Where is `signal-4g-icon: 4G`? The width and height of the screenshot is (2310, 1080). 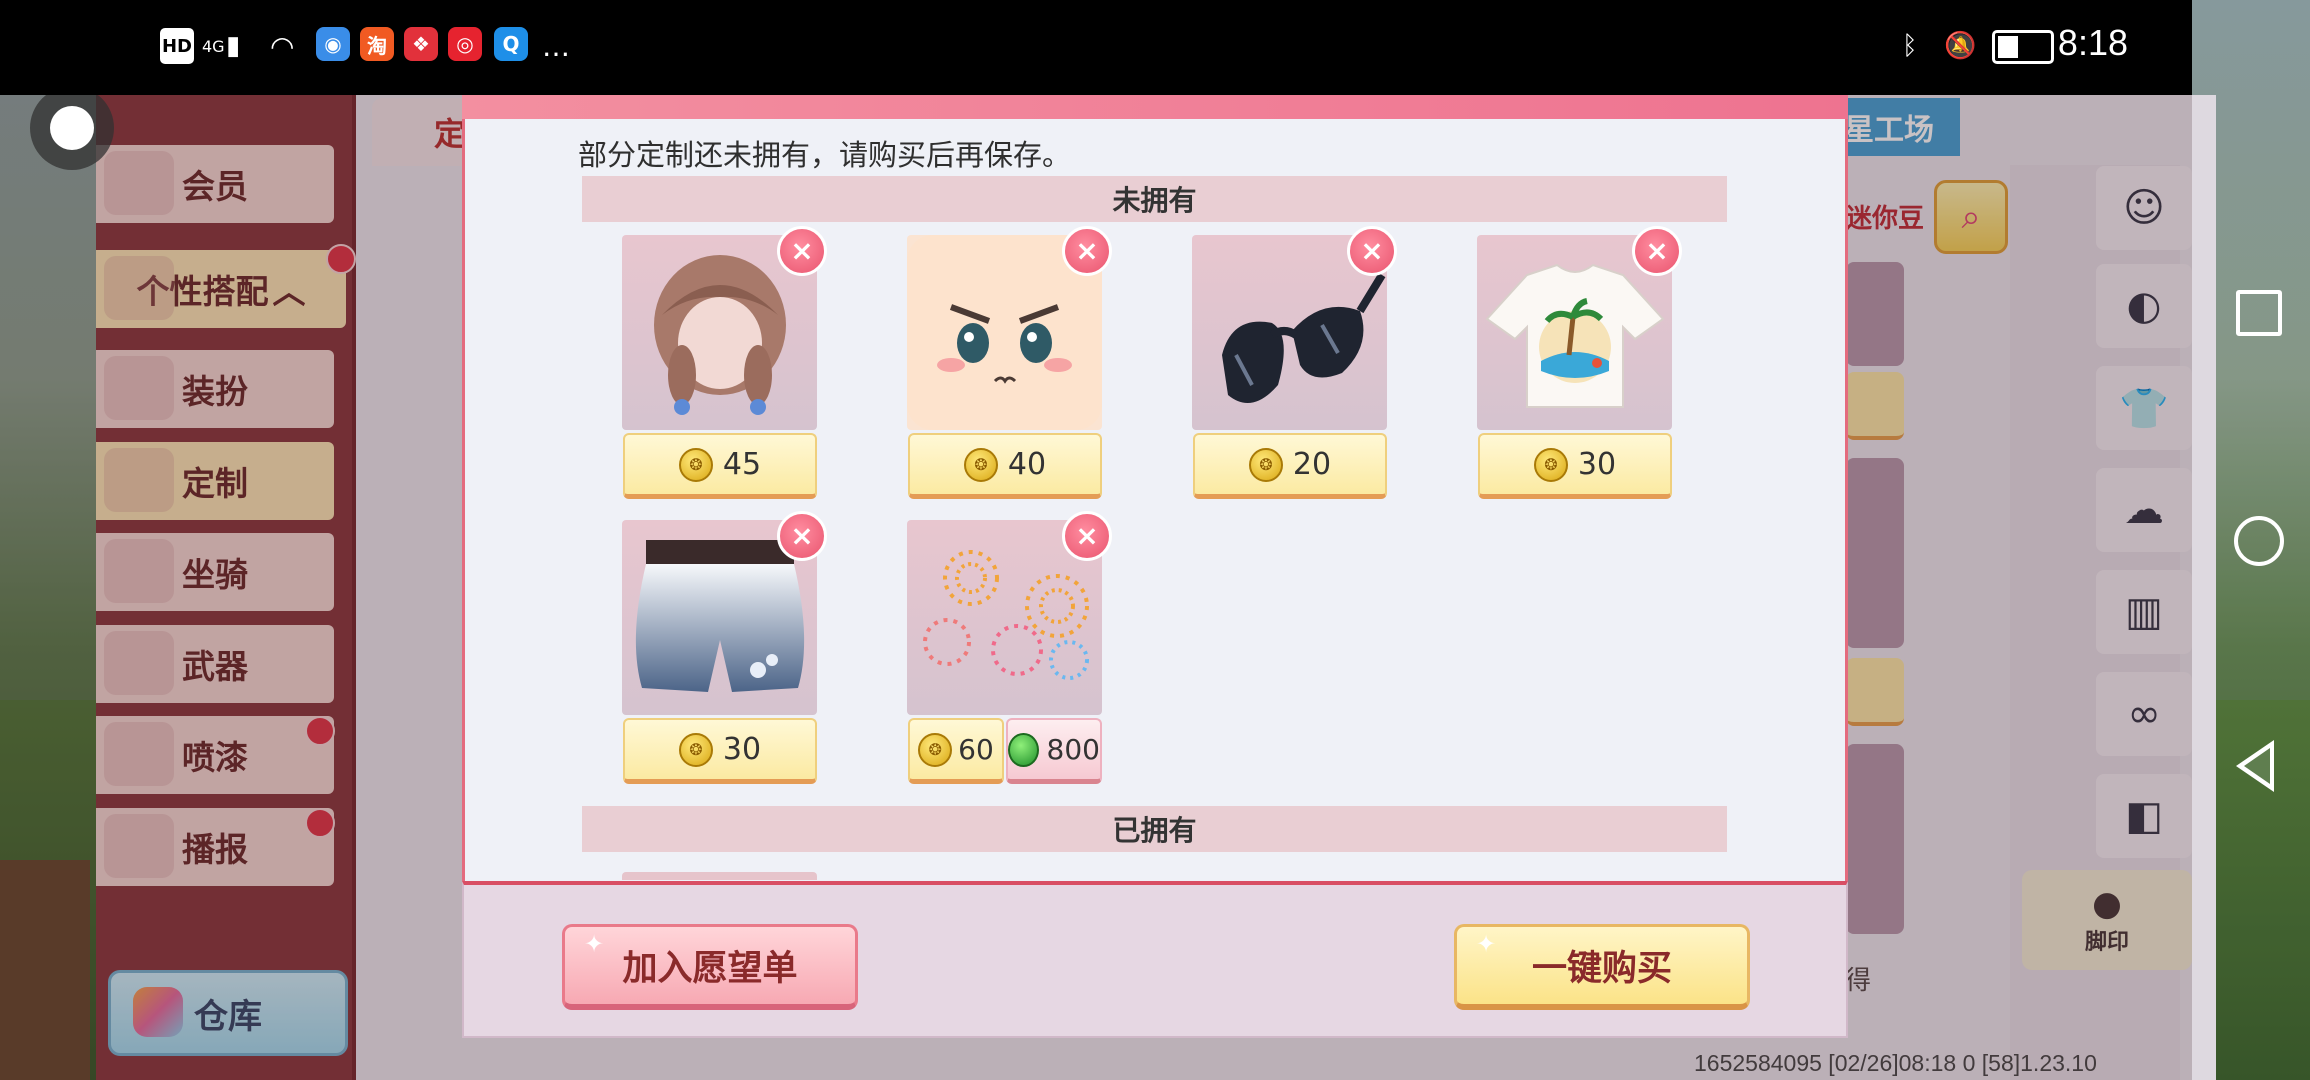 signal-4g-icon: 4G is located at coordinates (213, 46).